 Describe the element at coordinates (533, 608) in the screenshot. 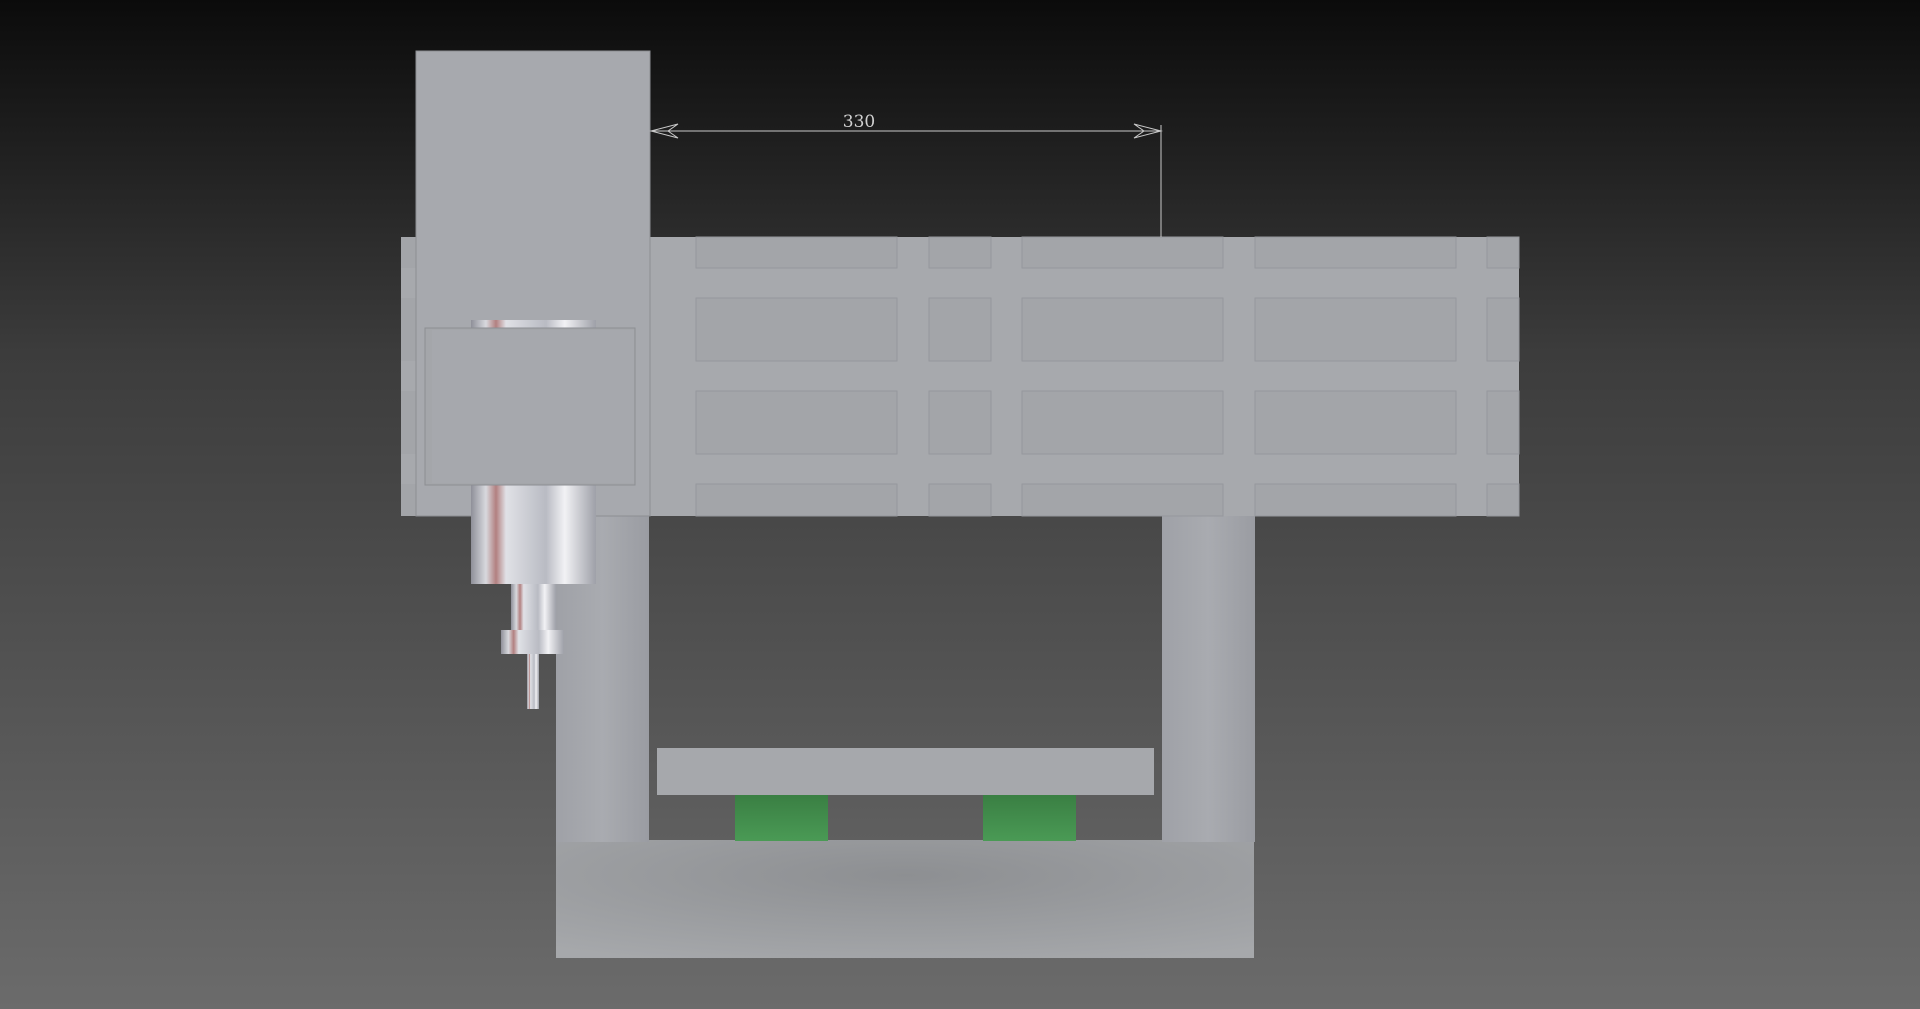

I see `spindle-nose` at that location.